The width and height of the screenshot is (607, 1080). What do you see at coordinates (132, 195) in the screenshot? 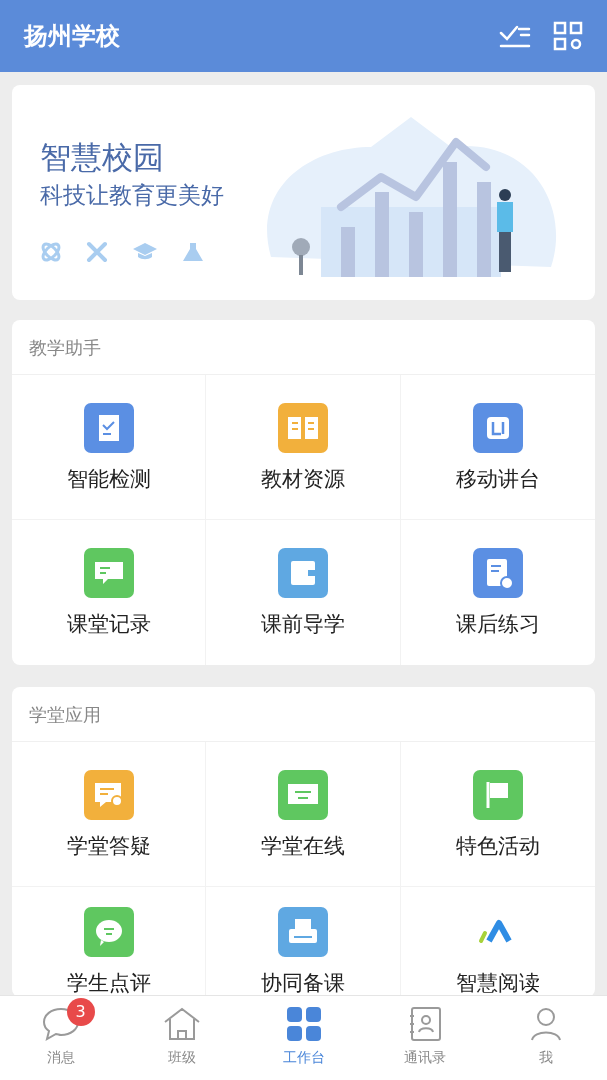
I see `banner-subtitle: 科技让教育更美好` at bounding box center [132, 195].